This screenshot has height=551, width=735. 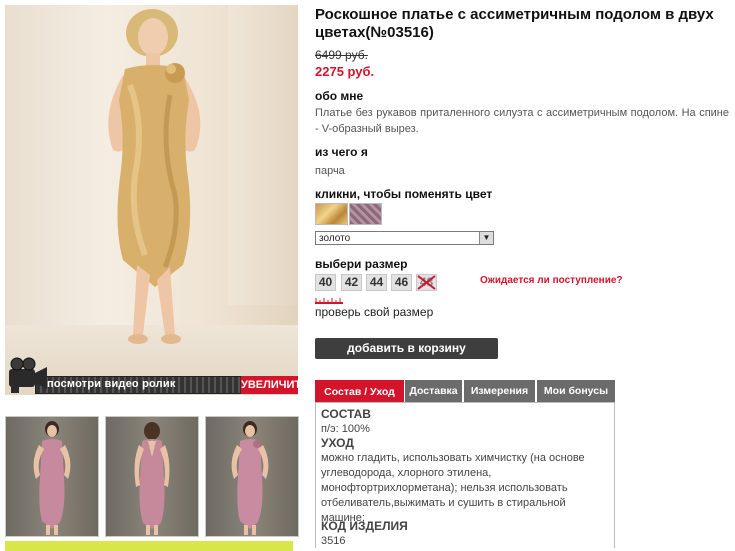 I want to click on size-option-42: 42, so click(x=351, y=282).